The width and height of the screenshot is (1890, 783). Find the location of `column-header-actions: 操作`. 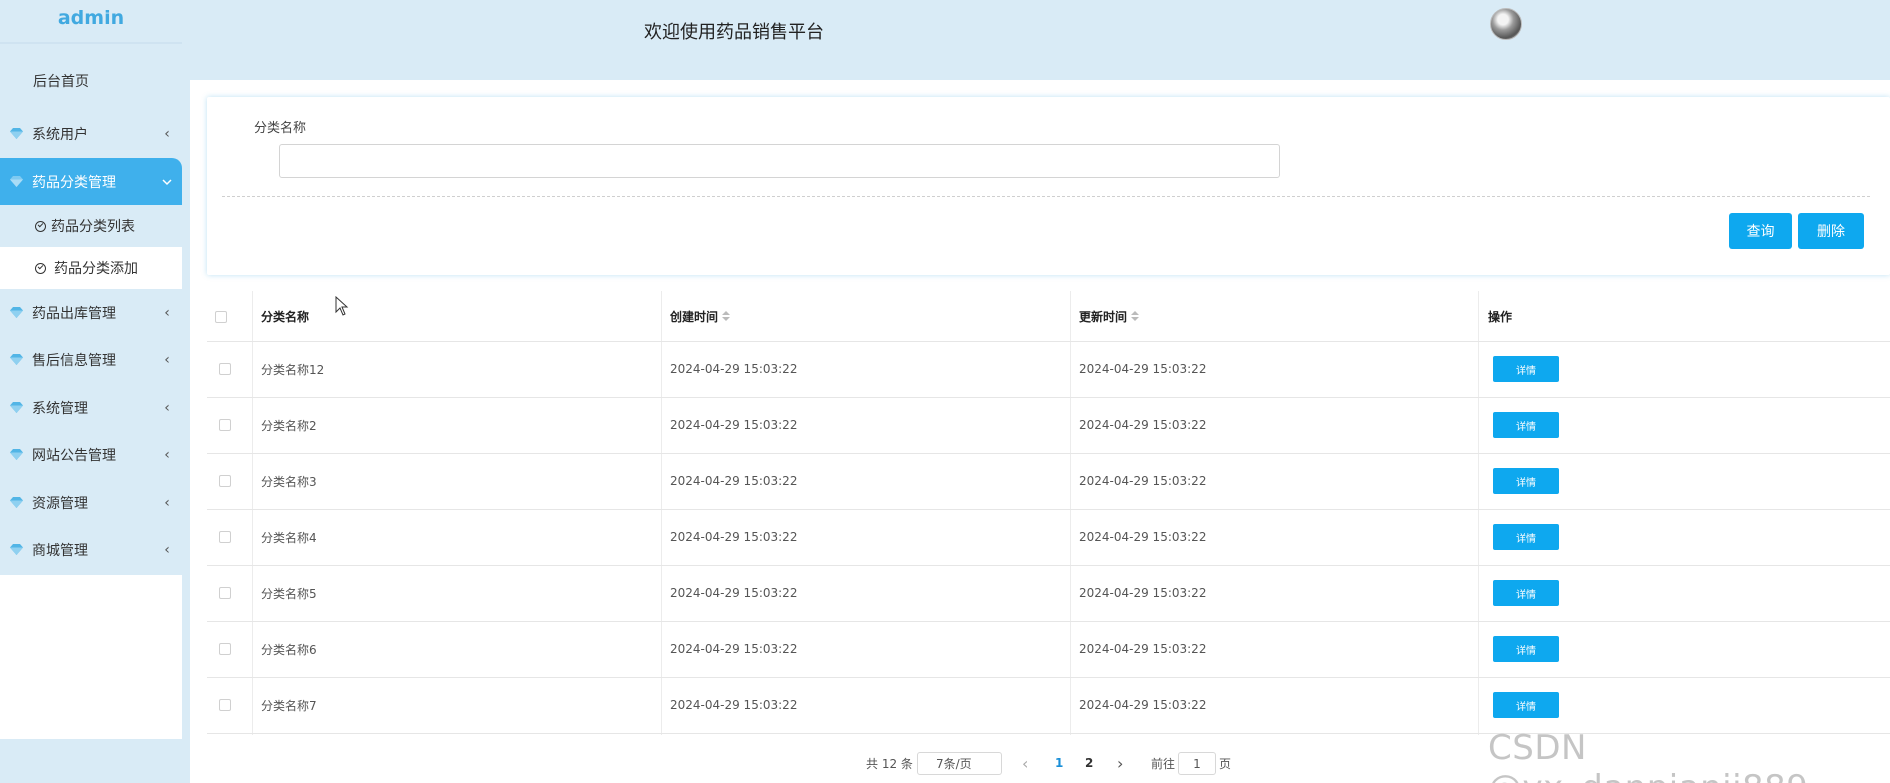

column-header-actions: 操作 is located at coordinates (1500, 316).